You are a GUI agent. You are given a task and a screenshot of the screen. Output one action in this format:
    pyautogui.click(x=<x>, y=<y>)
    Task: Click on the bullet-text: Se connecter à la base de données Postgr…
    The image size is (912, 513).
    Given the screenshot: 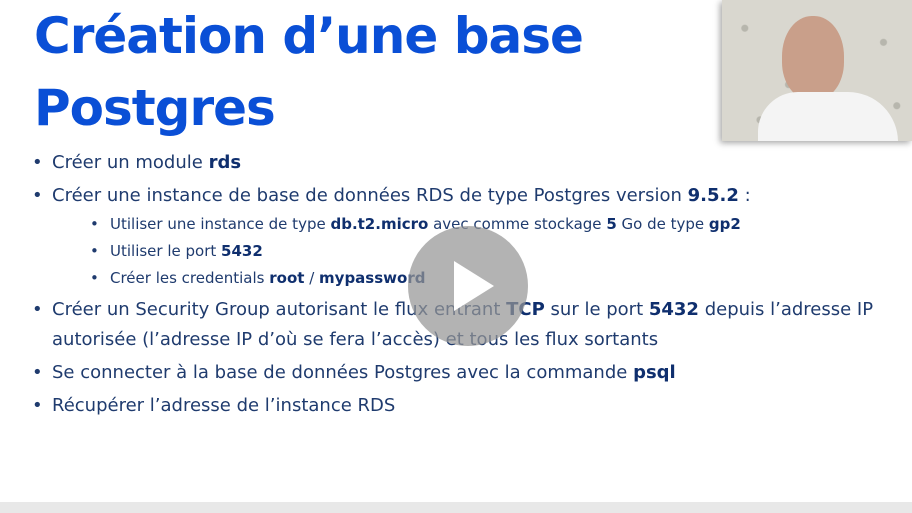 What is the action you would take?
    pyautogui.click(x=343, y=372)
    